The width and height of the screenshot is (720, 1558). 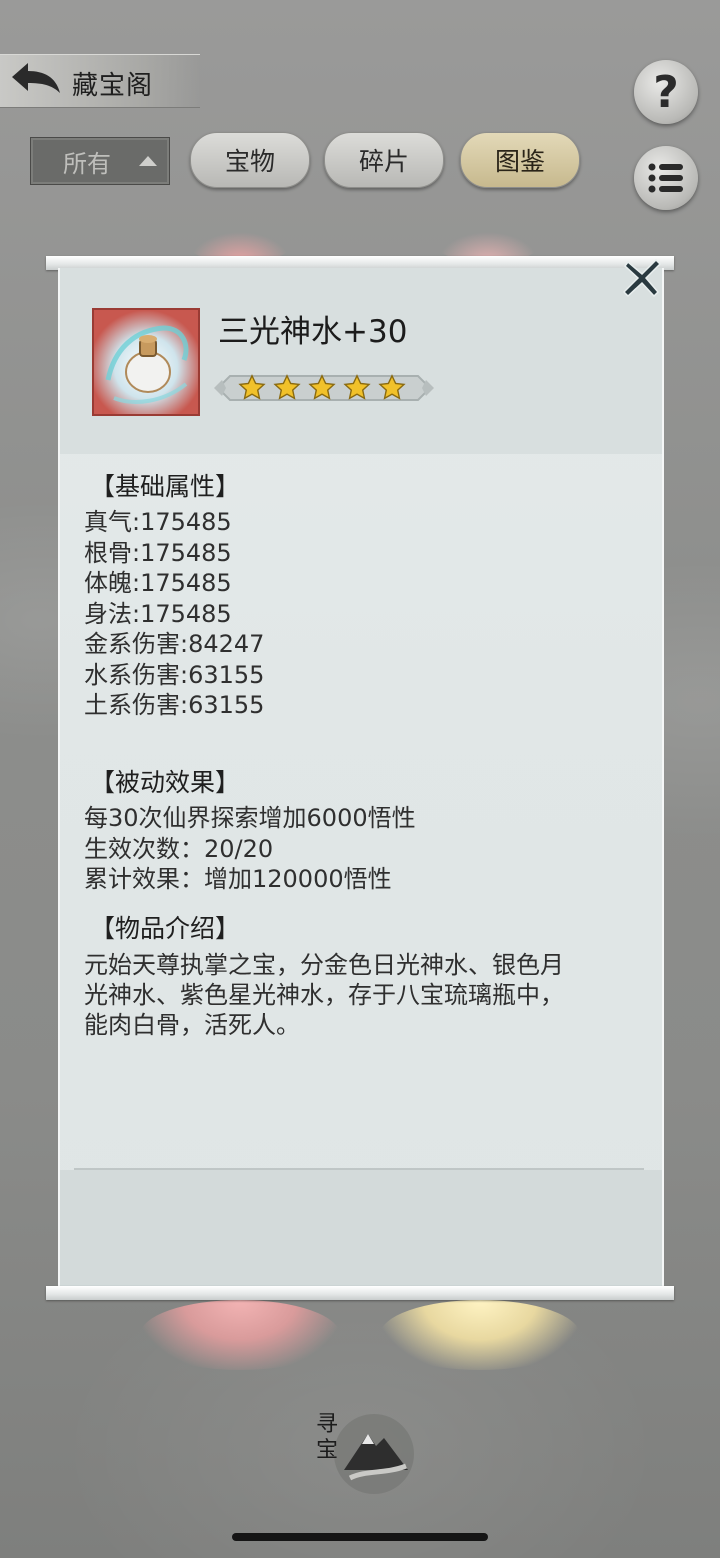 What do you see at coordinates (240, 1335) in the screenshot?
I see `bg-item-bottom-left` at bounding box center [240, 1335].